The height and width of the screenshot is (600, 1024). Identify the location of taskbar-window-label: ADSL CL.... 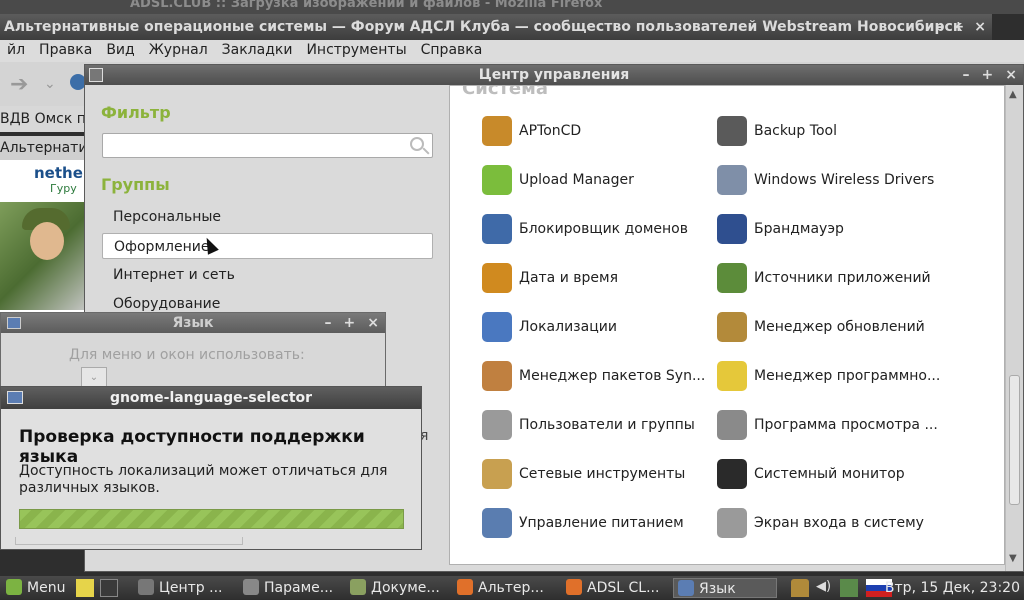
(623, 588).